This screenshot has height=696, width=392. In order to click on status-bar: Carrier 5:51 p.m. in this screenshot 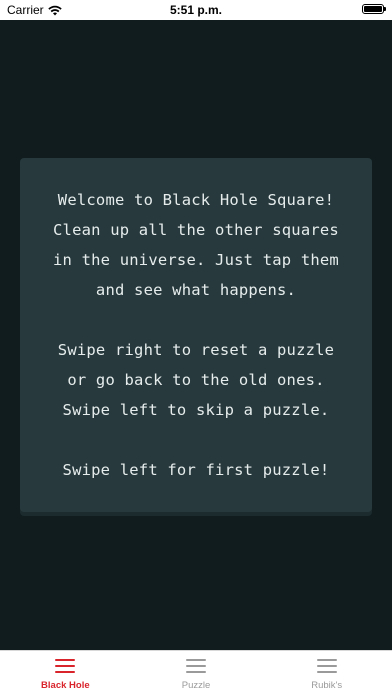, I will do `click(196, 10)`.